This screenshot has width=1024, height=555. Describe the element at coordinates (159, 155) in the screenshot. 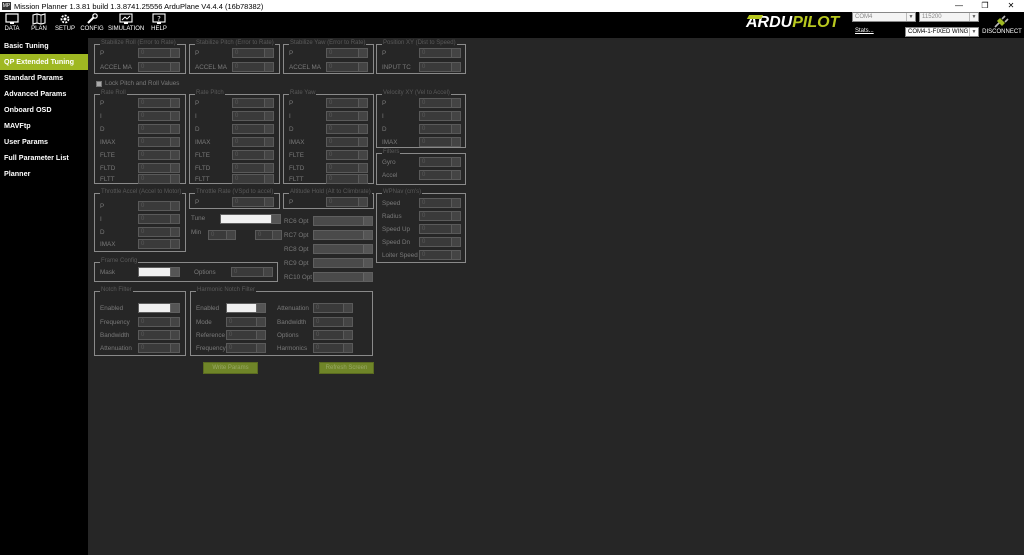

I see `rate-roll-flte-input: 0` at that location.